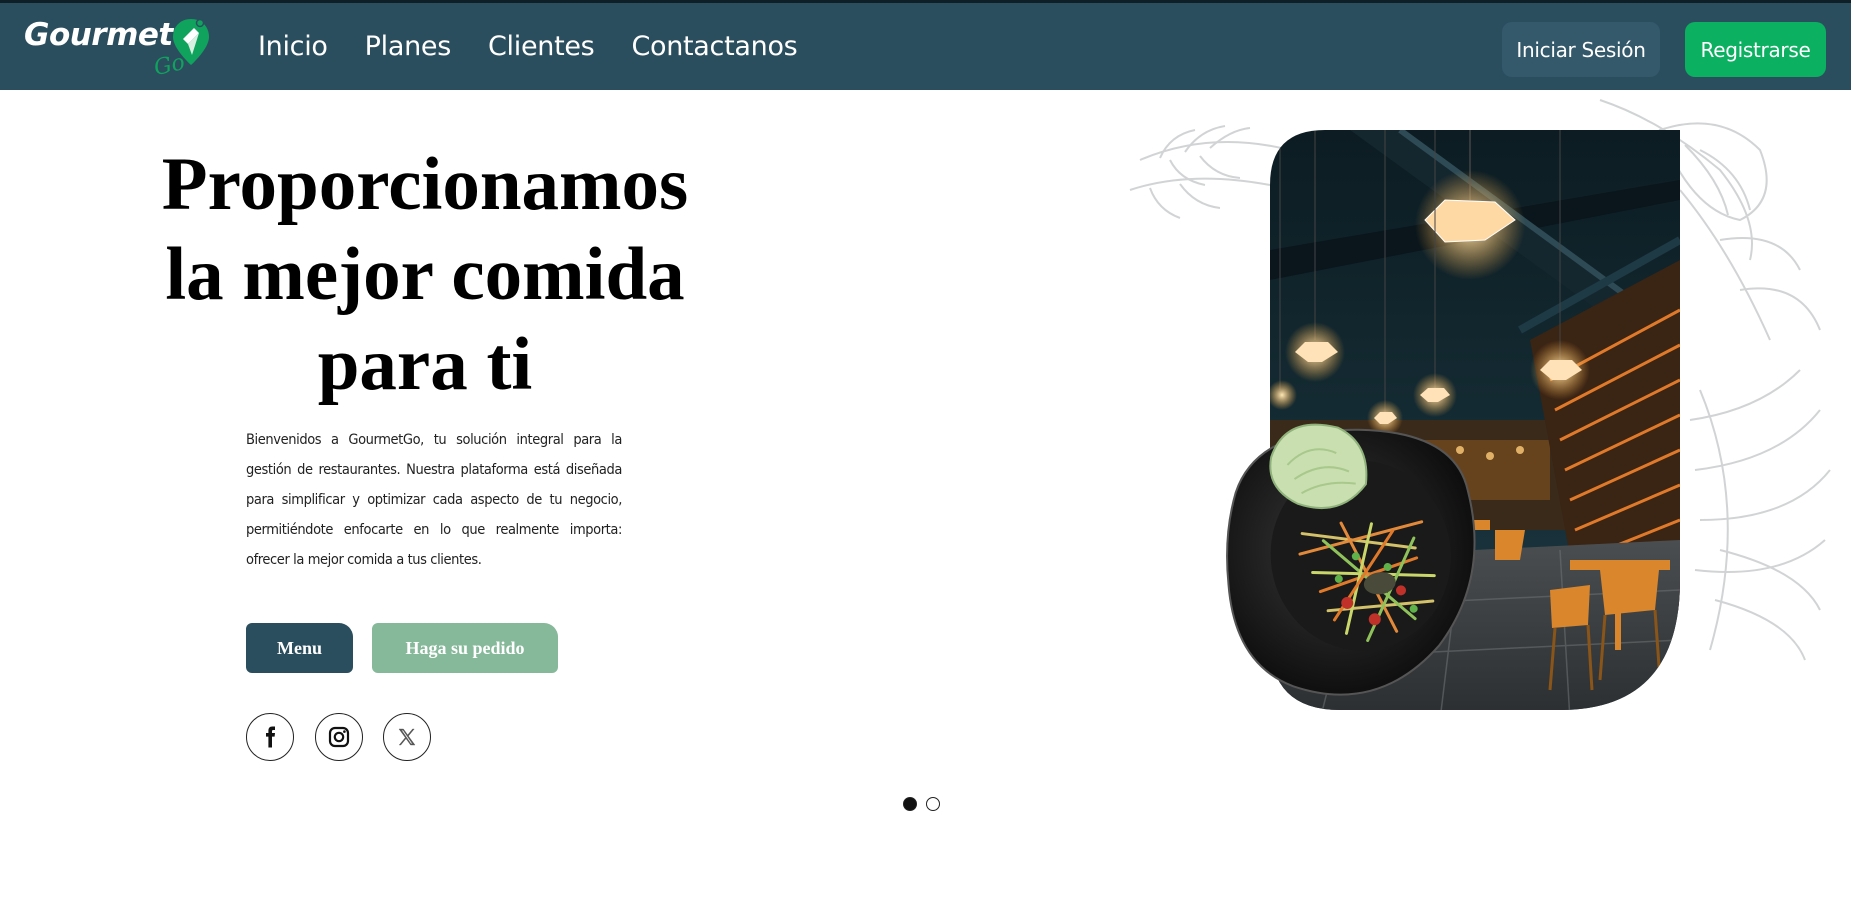  I want to click on x-twitter-icon, so click(407, 737).